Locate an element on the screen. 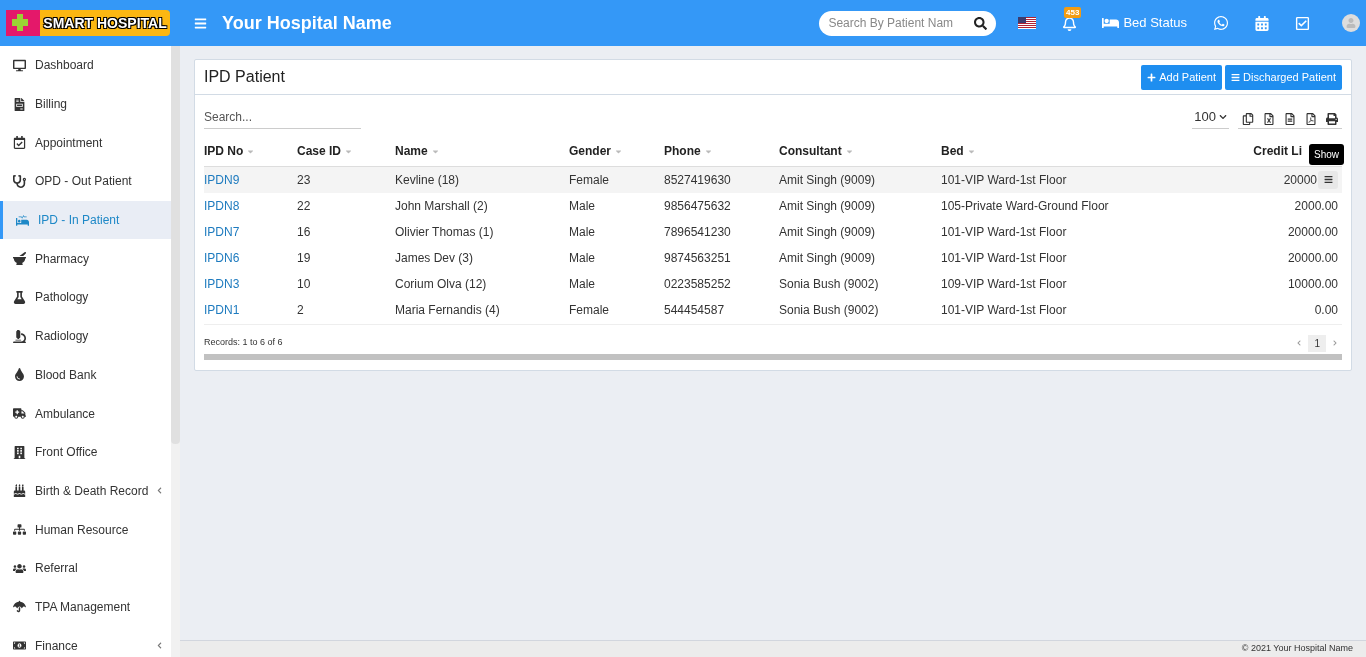 This screenshot has width=1366, height=657. table-cell-text: John Marshall (2) is located at coordinates (441, 206).